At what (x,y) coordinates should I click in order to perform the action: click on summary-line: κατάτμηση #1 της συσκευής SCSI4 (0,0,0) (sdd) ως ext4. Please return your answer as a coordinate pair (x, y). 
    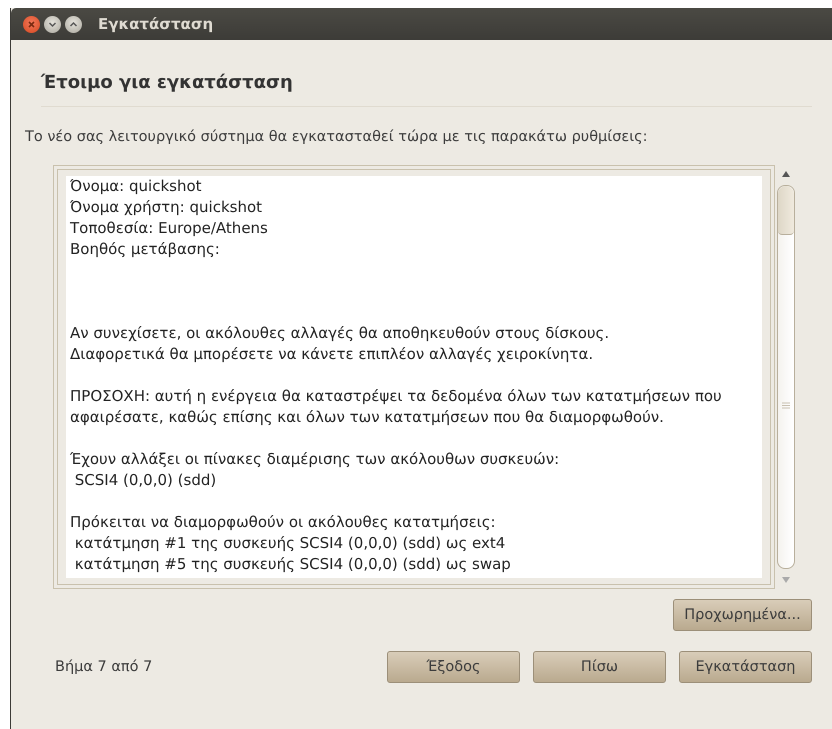
    Looking at the image, I should click on (290, 543).